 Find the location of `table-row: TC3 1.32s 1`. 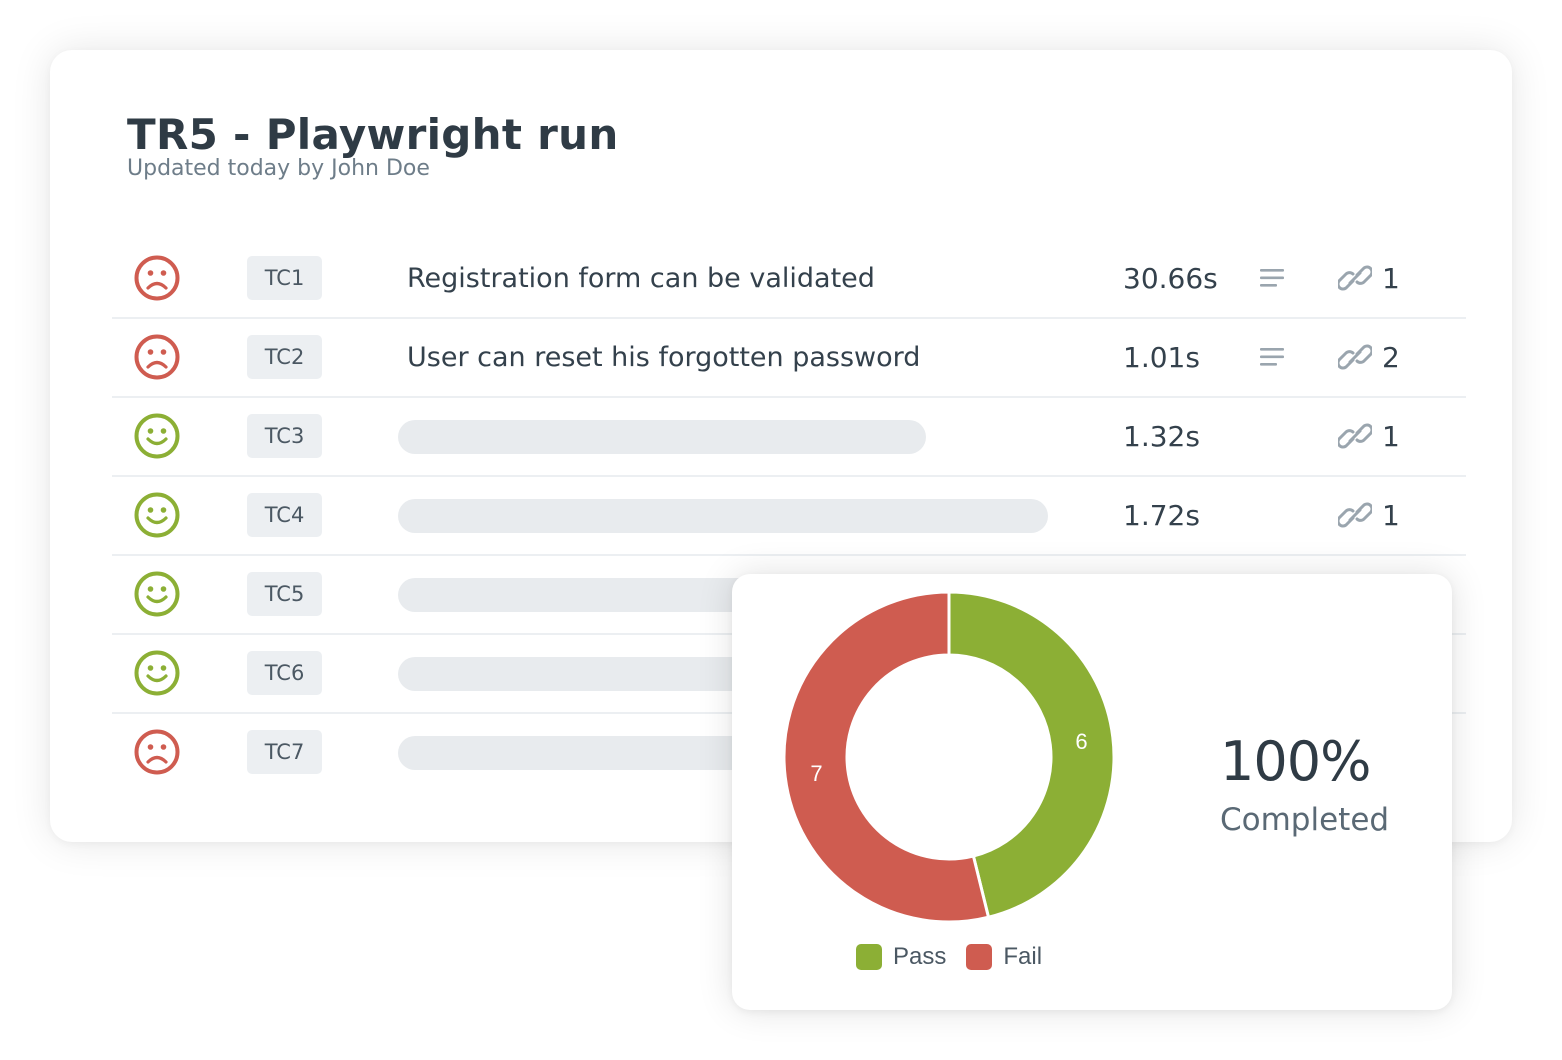

table-row: TC3 1.32s 1 is located at coordinates (789, 437).